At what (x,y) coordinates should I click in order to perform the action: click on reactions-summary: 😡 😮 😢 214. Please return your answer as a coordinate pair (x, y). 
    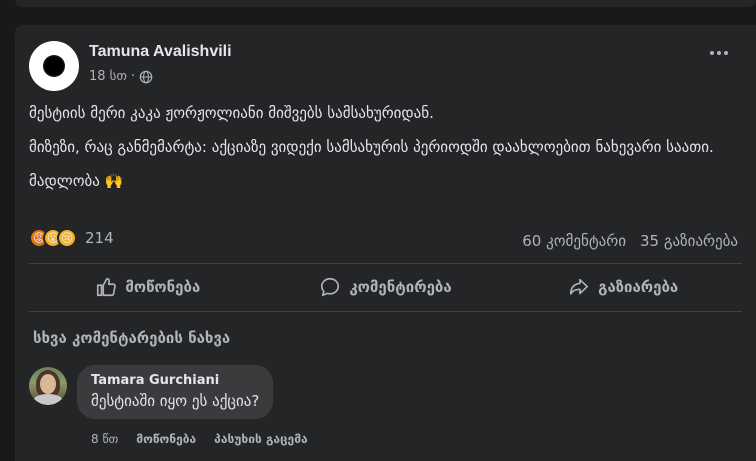
    Looking at the image, I should click on (71, 238).